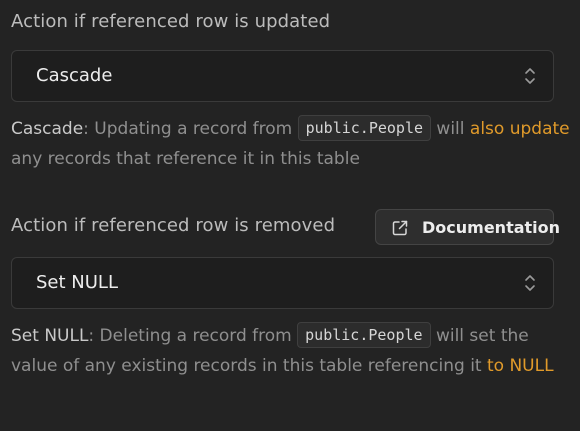 This screenshot has height=431, width=580. What do you see at coordinates (400, 228) in the screenshot?
I see `external-link-icon` at bounding box center [400, 228].